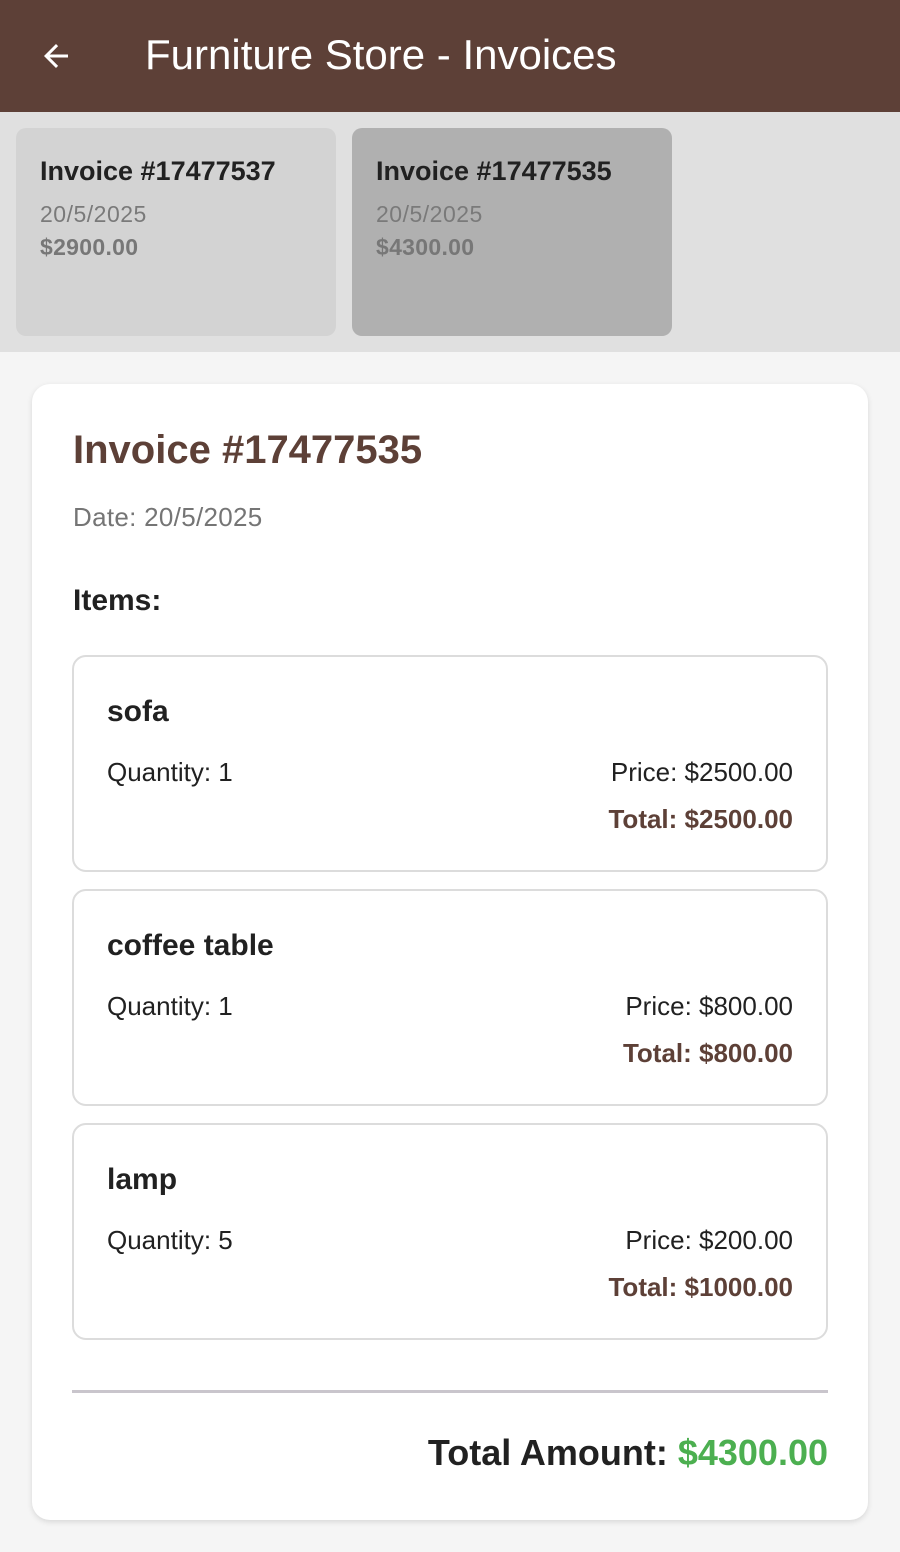 This screenshot has width=900, height=1552. I want to click on divider, so click(450, 1391).